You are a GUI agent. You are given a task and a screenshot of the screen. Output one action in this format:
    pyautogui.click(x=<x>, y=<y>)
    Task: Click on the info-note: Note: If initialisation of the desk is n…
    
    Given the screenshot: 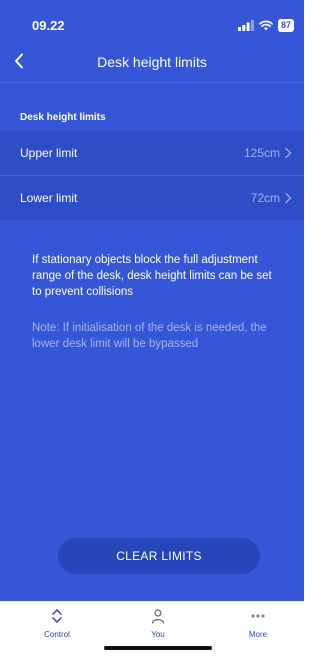 What is the action you would take?
    pyautogui.click(x=149, y=336)
    